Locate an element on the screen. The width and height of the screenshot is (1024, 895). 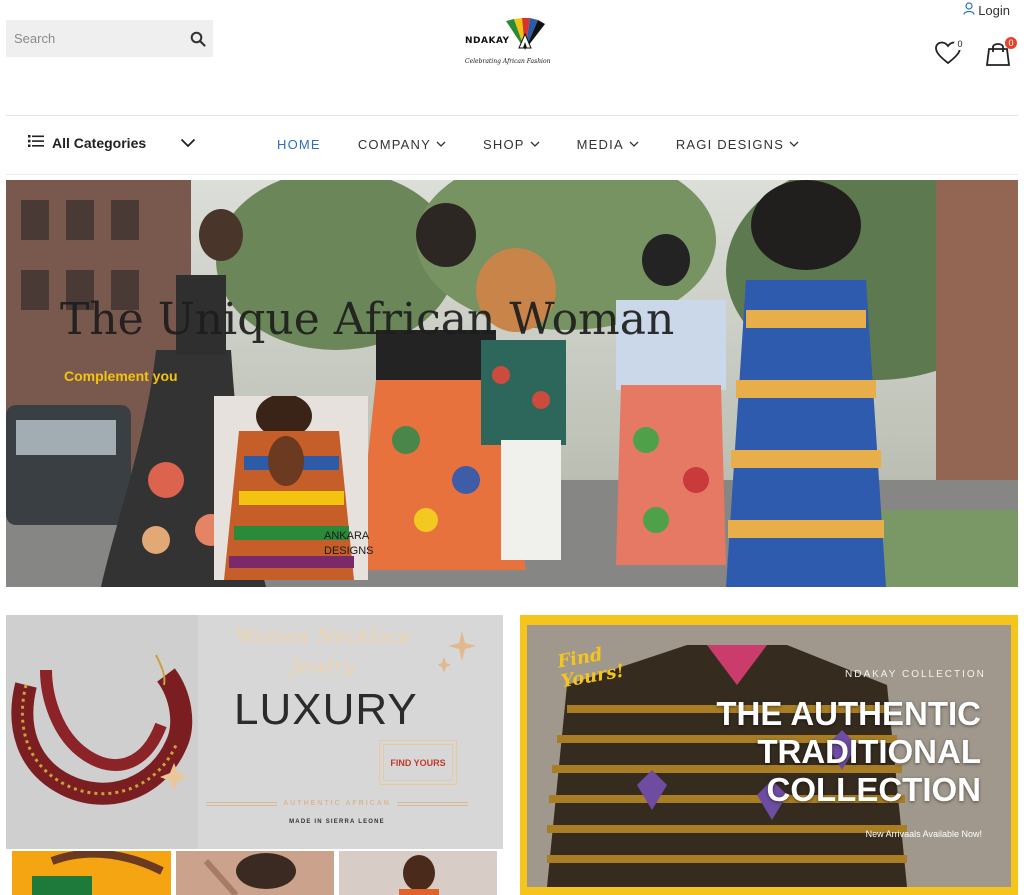
login-label: Login is located at coordinates (994, 10).